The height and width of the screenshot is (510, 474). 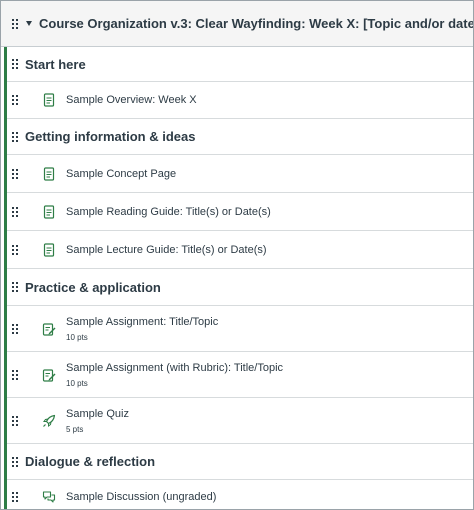 What do you see at coordinates (121, 174) in the screenshot?
I see `item-title: Sample Concept Page` at bounding box center [121, 174].